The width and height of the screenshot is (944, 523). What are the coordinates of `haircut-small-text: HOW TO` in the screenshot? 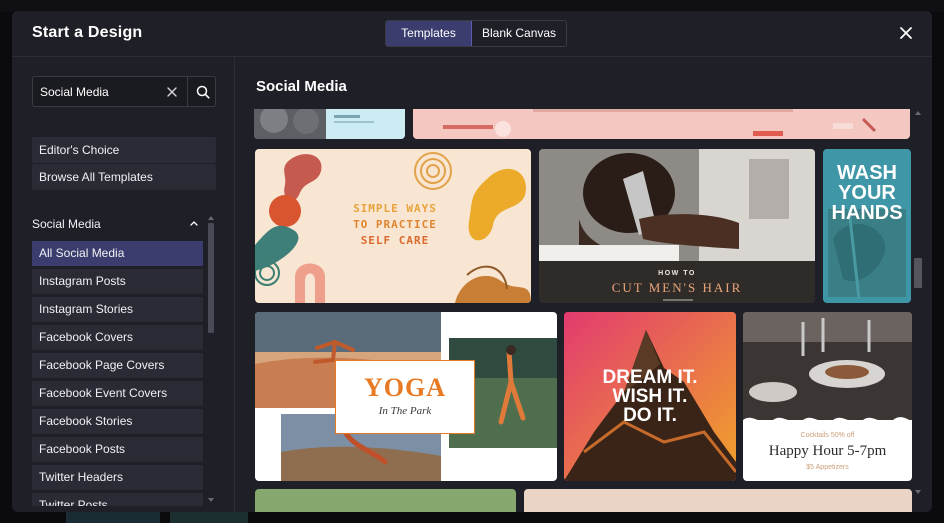 It's located at (677, 273).